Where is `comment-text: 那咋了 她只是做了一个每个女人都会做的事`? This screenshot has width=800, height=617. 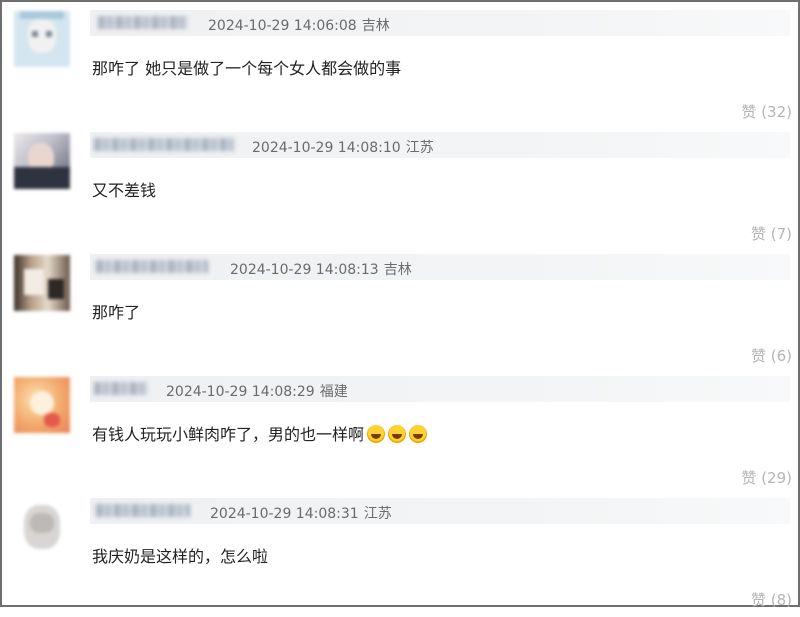 comment-text: 那咋了 她只是做了一个每个女人都会做的事 is located at coordinates (247, 68).